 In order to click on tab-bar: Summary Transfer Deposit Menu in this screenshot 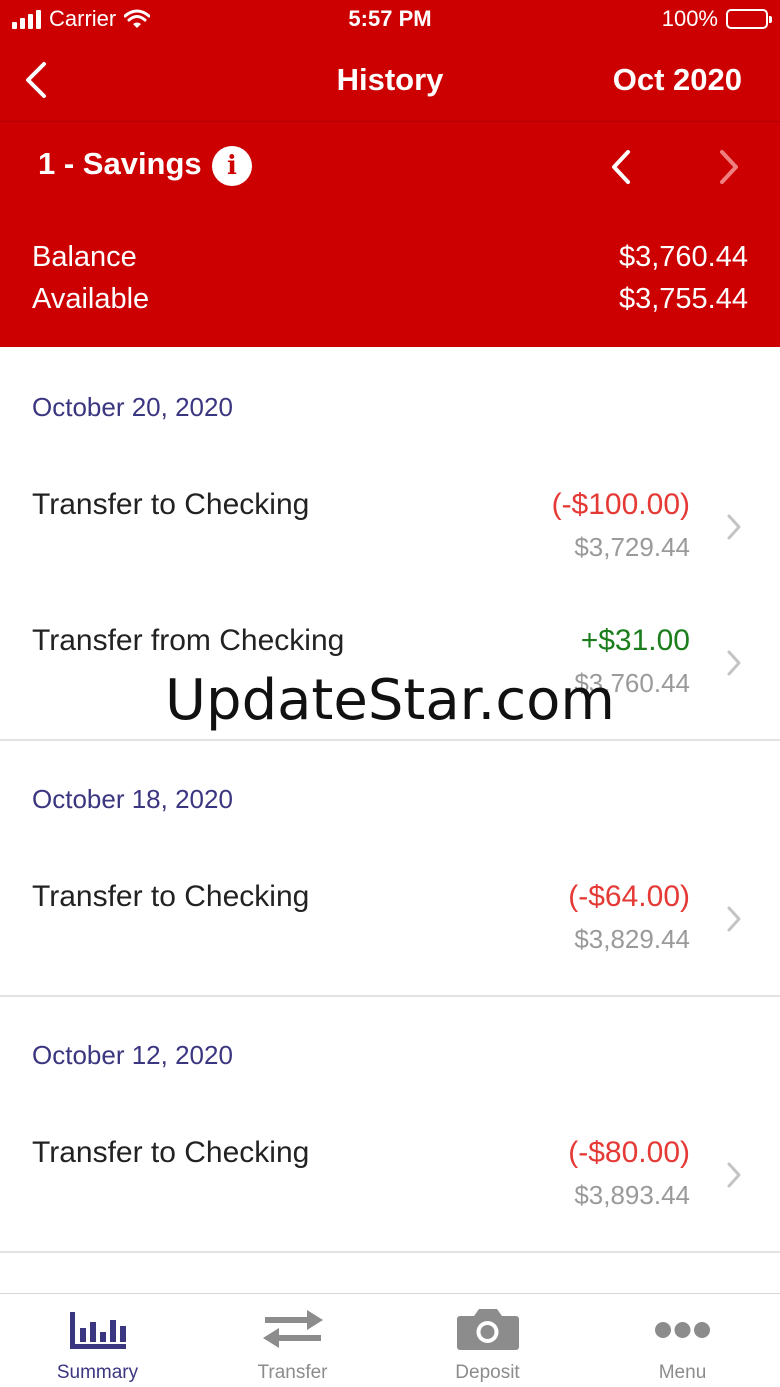, I will do `click(390, 1340)`.